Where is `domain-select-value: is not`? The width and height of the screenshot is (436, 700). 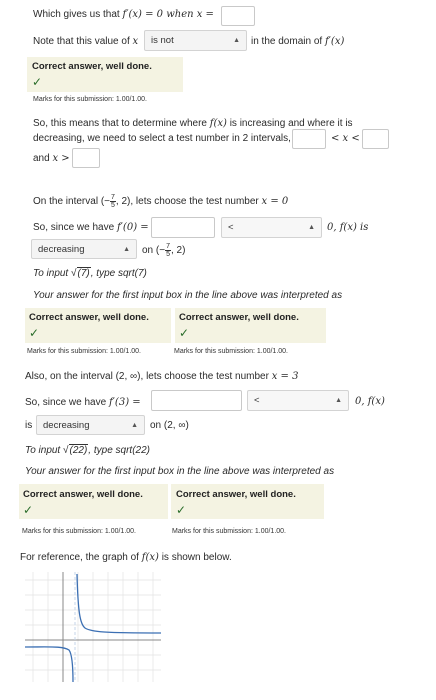
domain-select-value: is not is located at coordinates (162, 40).